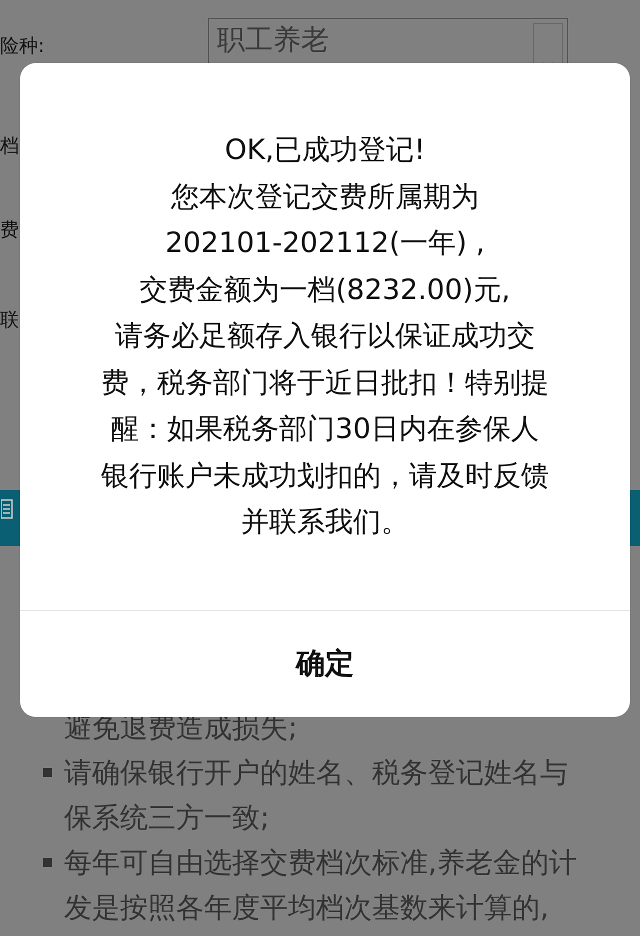 The height and width of the screenshot is (936, 640). Describe the element at coordinates (9, 146) in the screenshot. I see `field-label: 档` at that location.